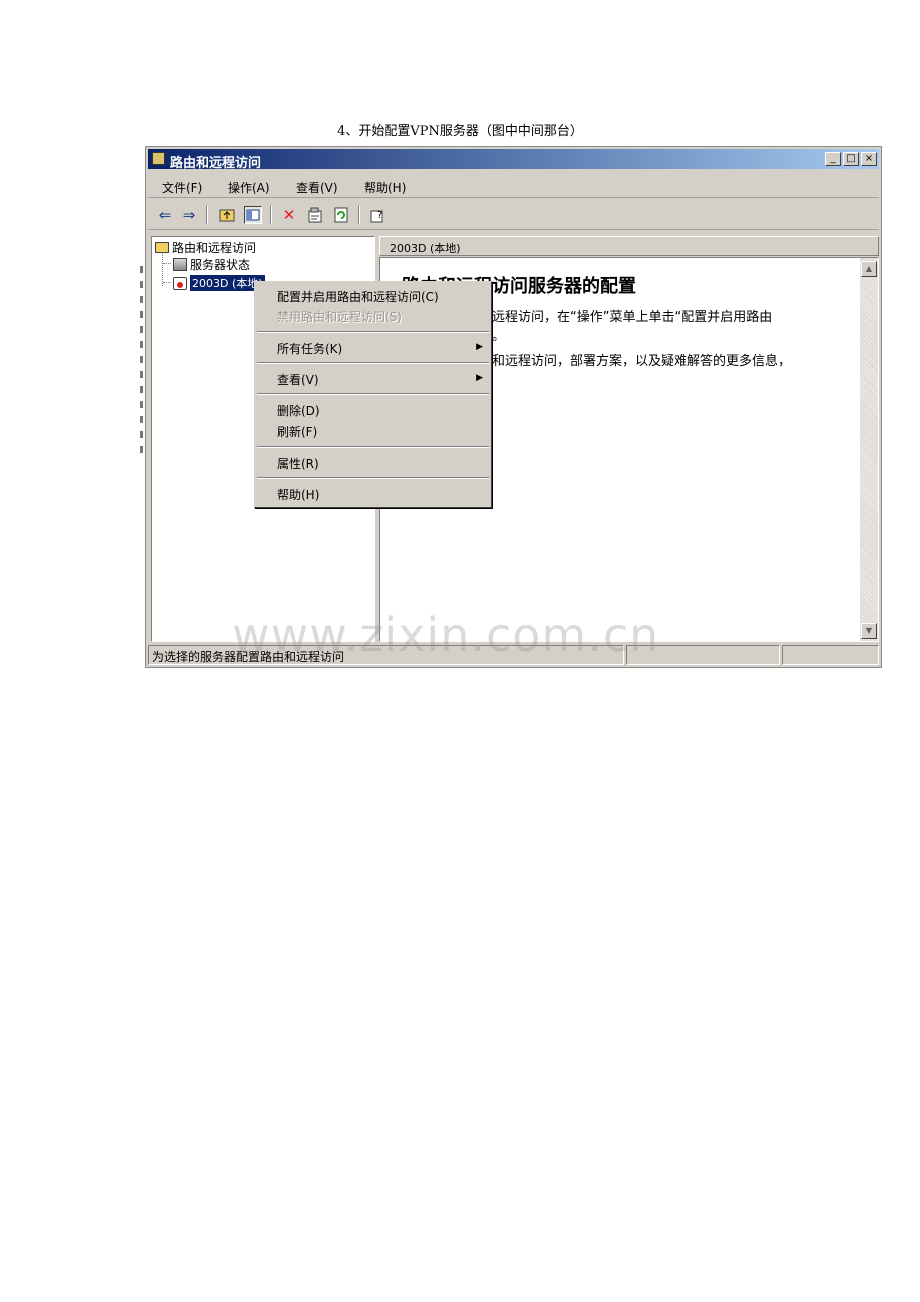 The image size is (920, 1302). What do you see at coordinates (629, 246) in the screenshot?
I see `content-header: 2003D (本地)` at bounding box center [629, 246].